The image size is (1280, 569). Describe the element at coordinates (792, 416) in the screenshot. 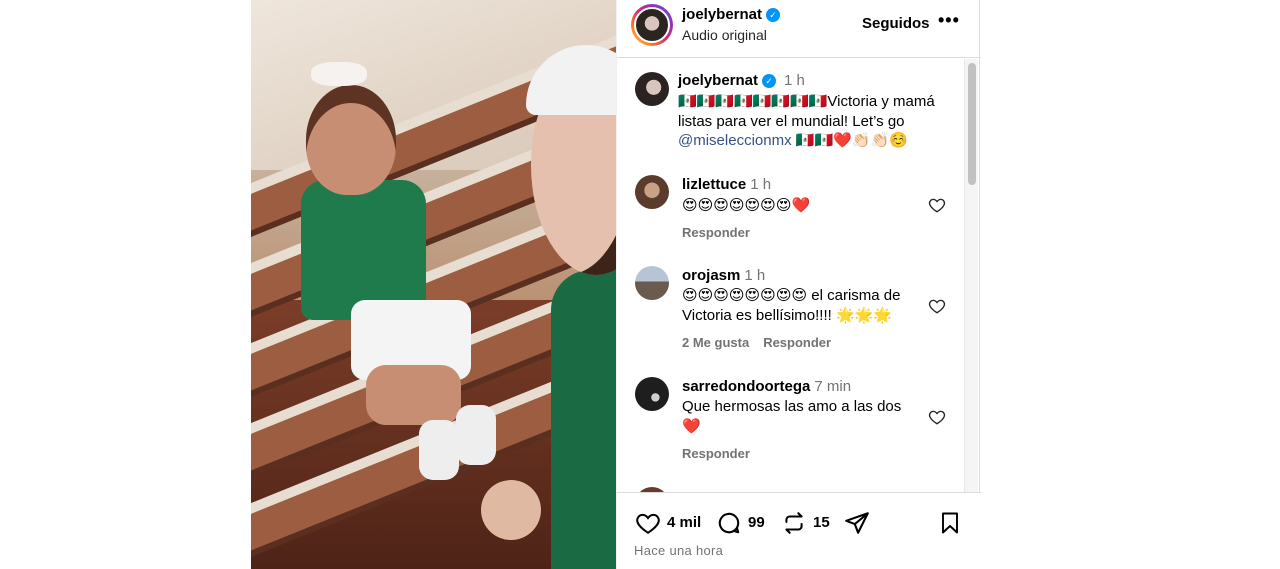

I see `comment-text: Que hermosas las amo a las dos ❤️` at that location.